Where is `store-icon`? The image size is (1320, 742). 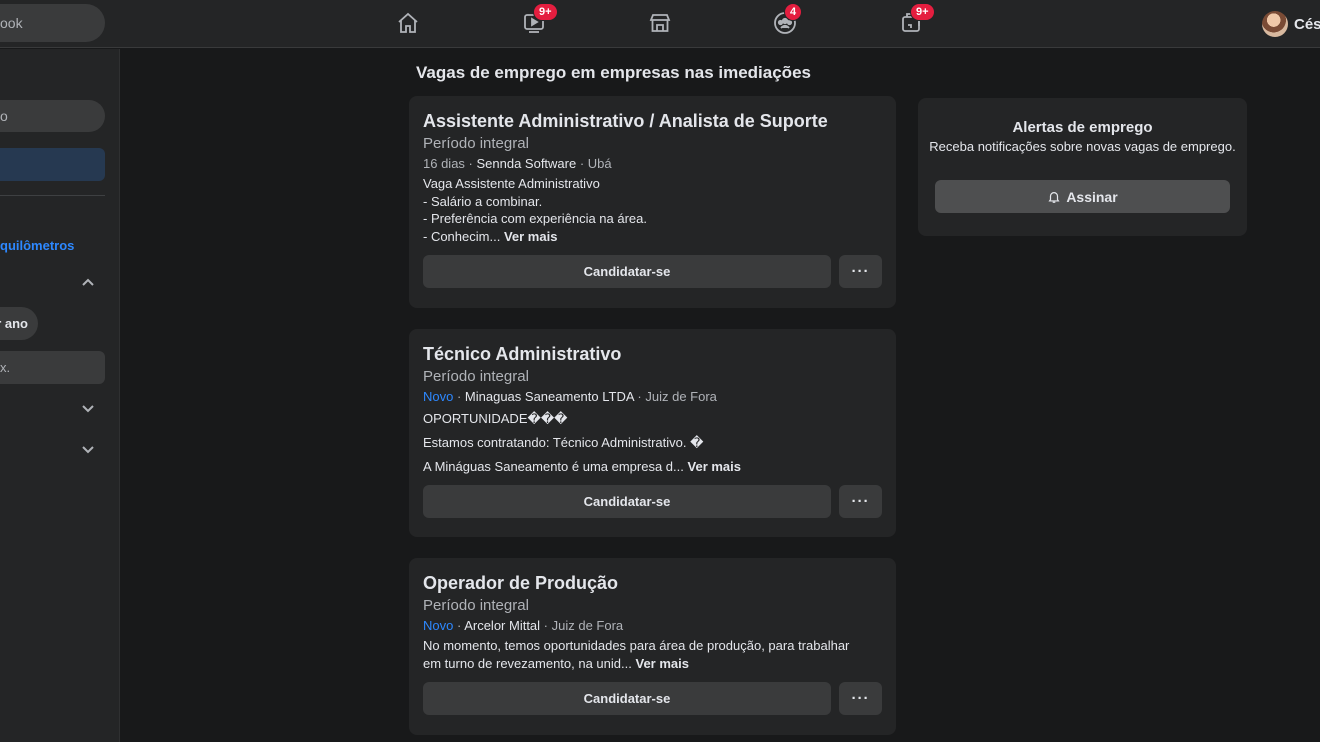
store-icon is located at coordinates (660, 23).